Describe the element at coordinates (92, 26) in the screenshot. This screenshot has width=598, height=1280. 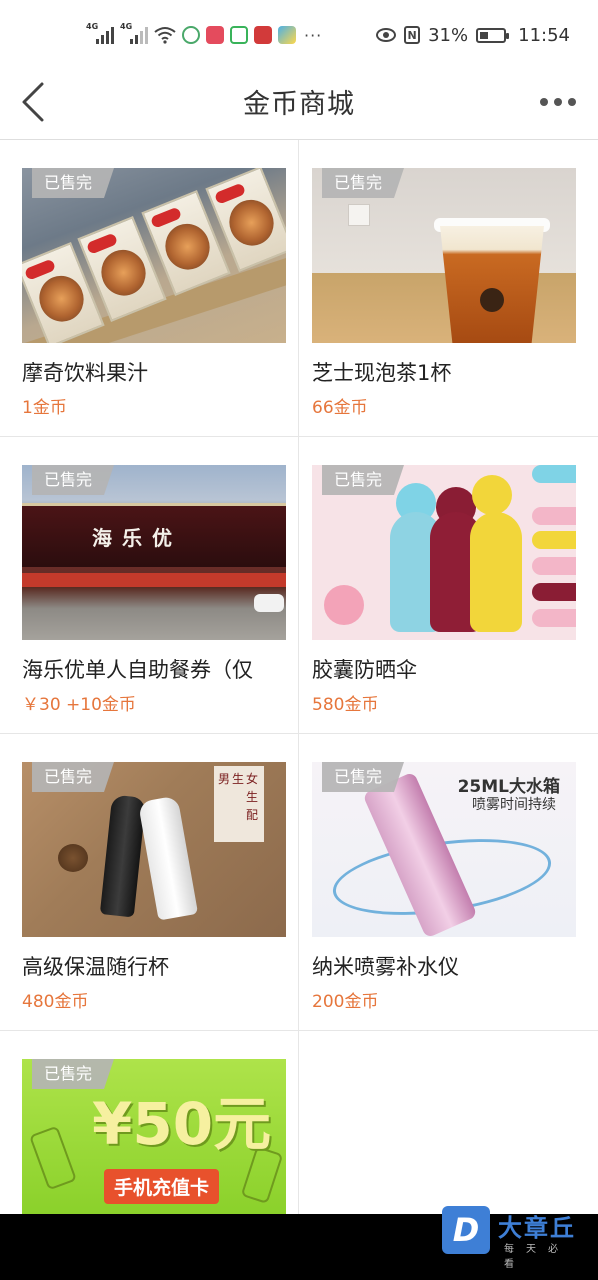
I see `network-type-label: 4G` at that location.